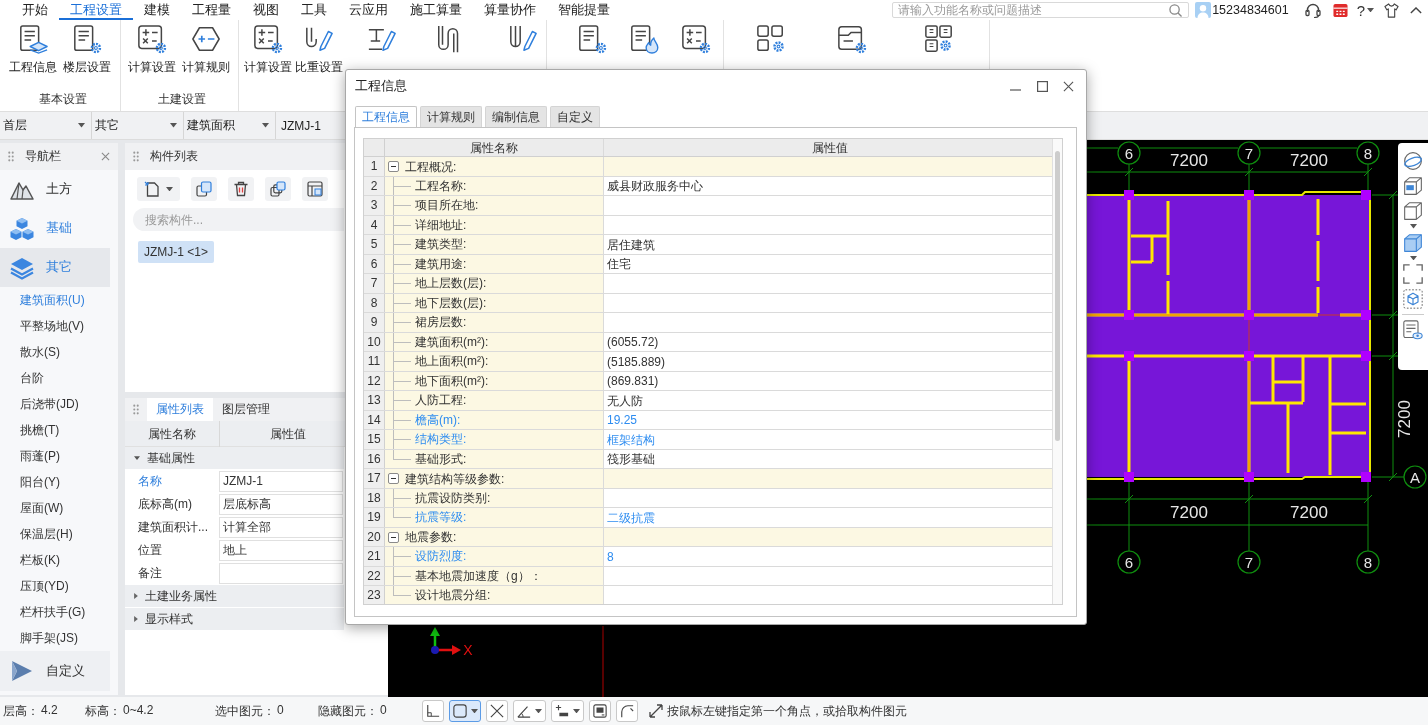  Describe the element at coordinates (1340, 10) in the screenshot. I see `calendar-icon` at that location.